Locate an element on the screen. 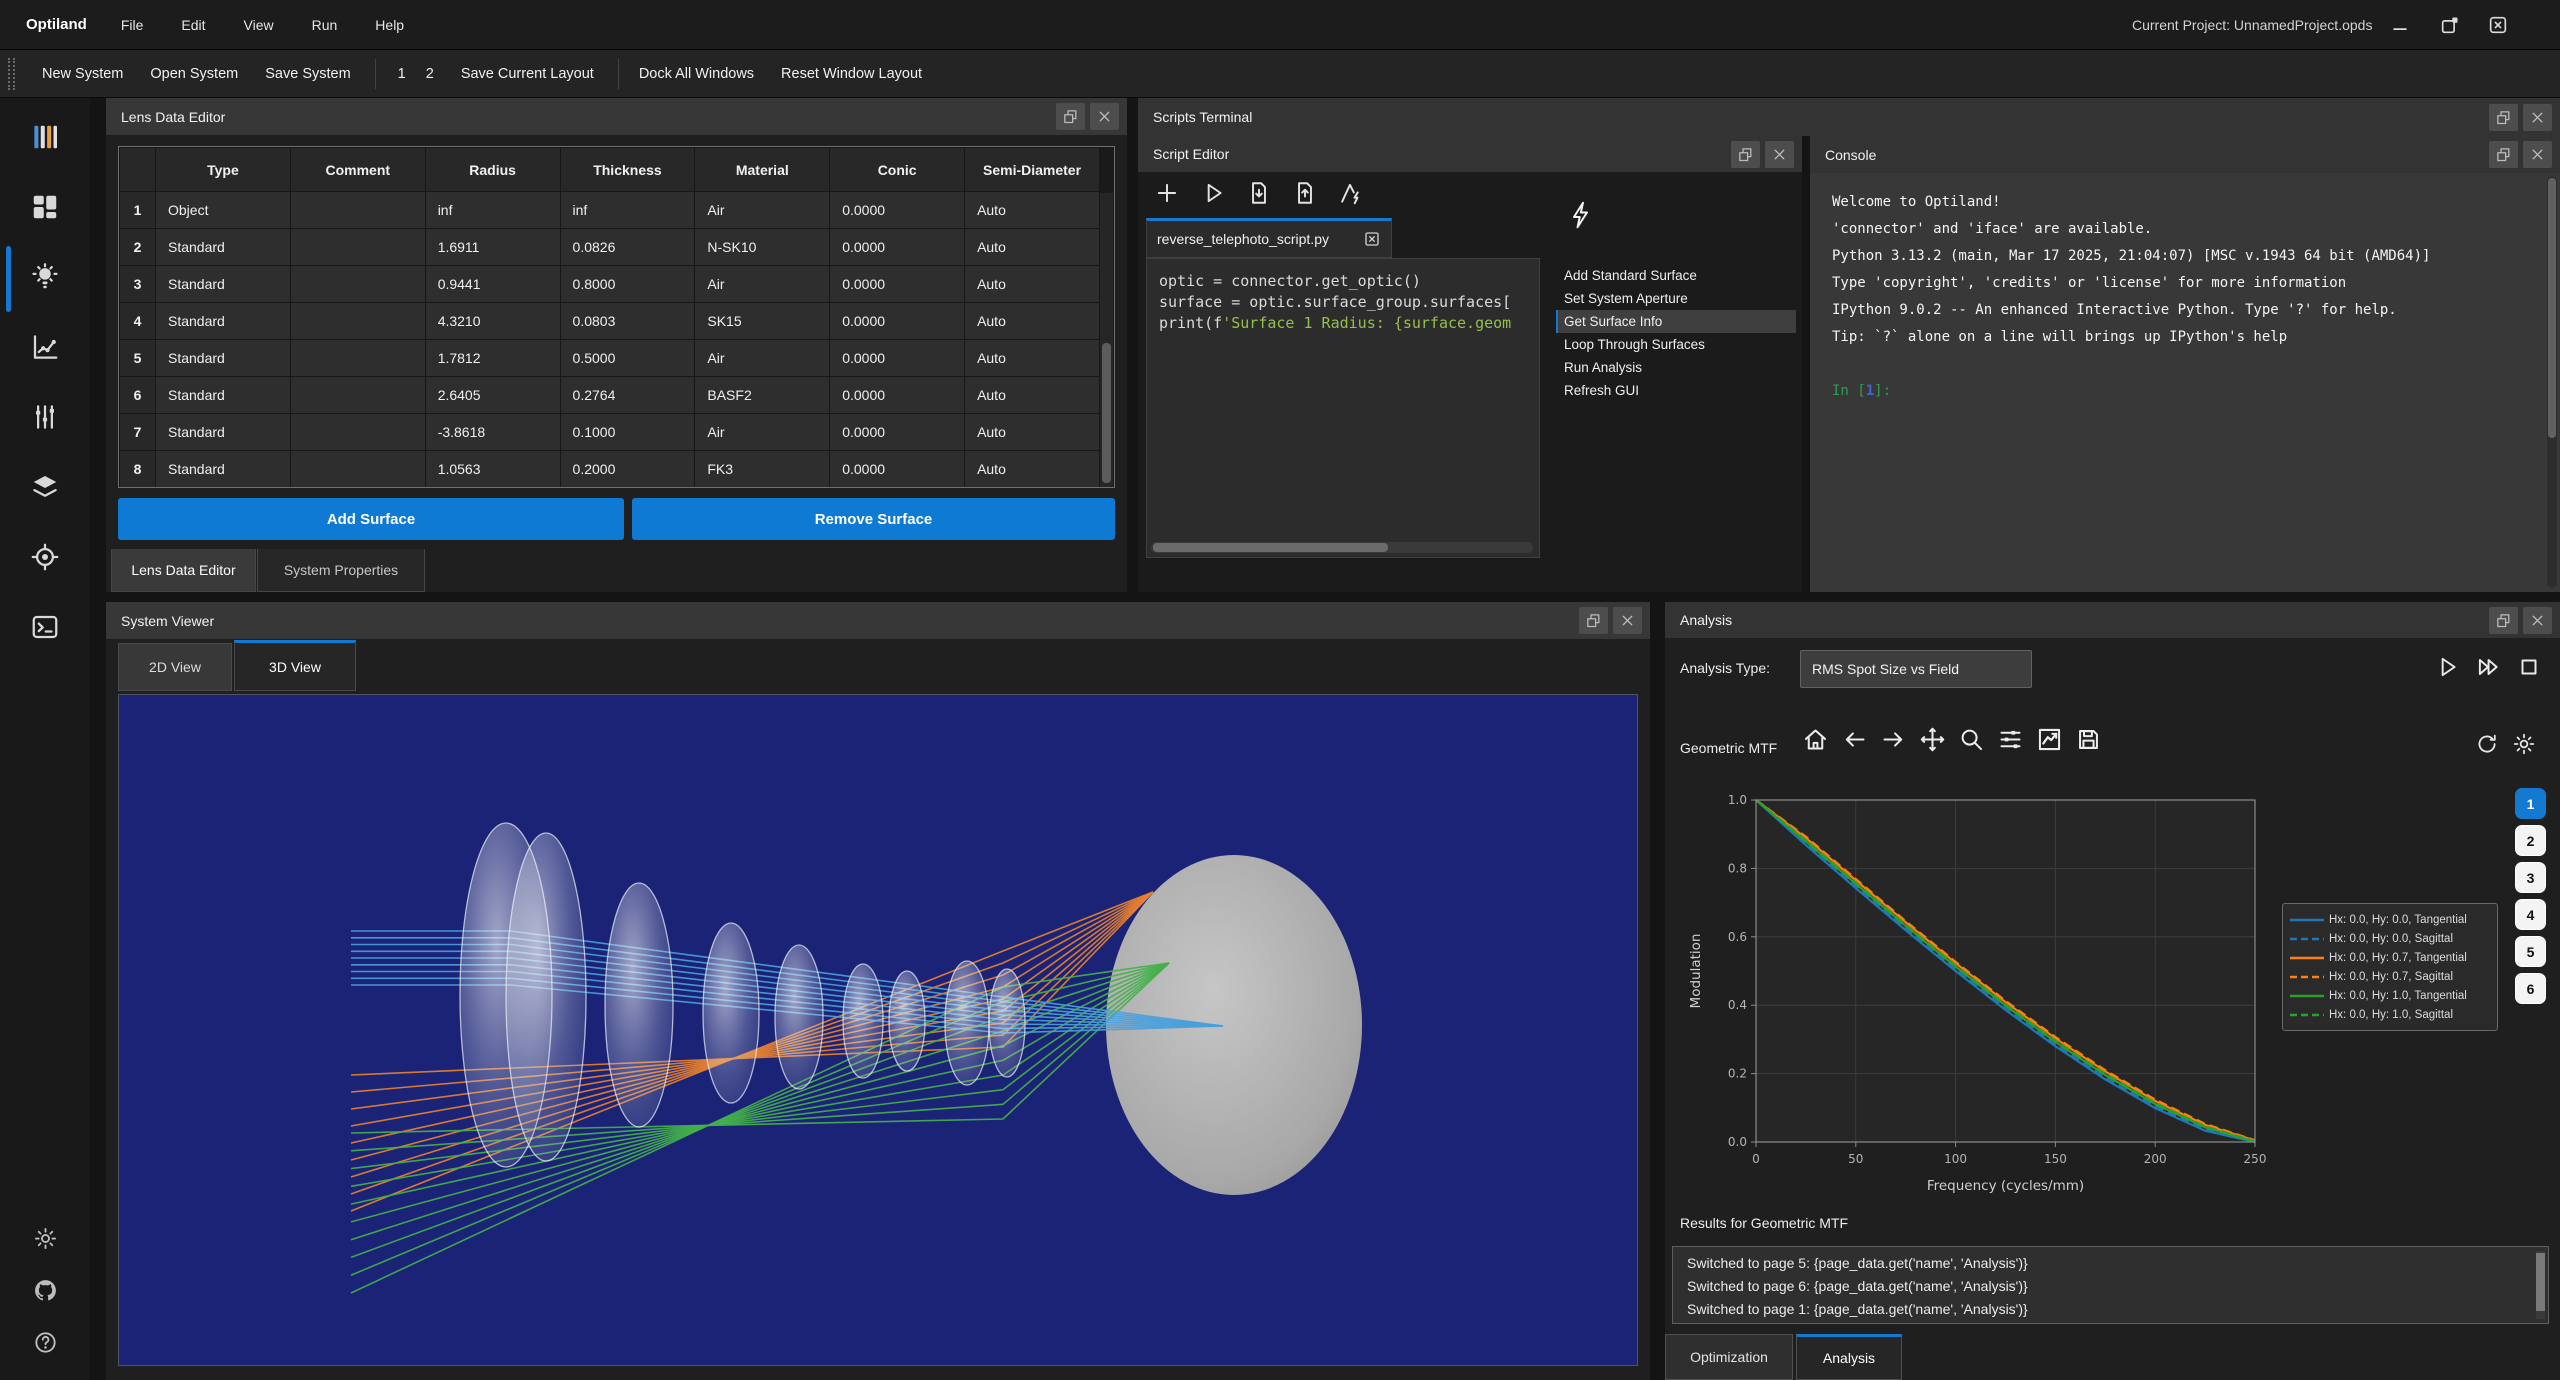  lens-table-cell: BASF2 is located at coordinates (762, 395).